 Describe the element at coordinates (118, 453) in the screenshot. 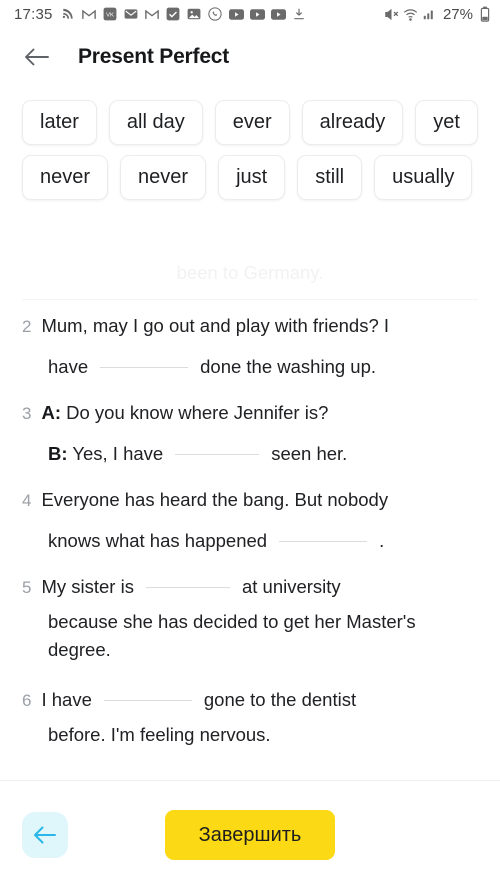

I see `question-text: Yes, I have` at that location.